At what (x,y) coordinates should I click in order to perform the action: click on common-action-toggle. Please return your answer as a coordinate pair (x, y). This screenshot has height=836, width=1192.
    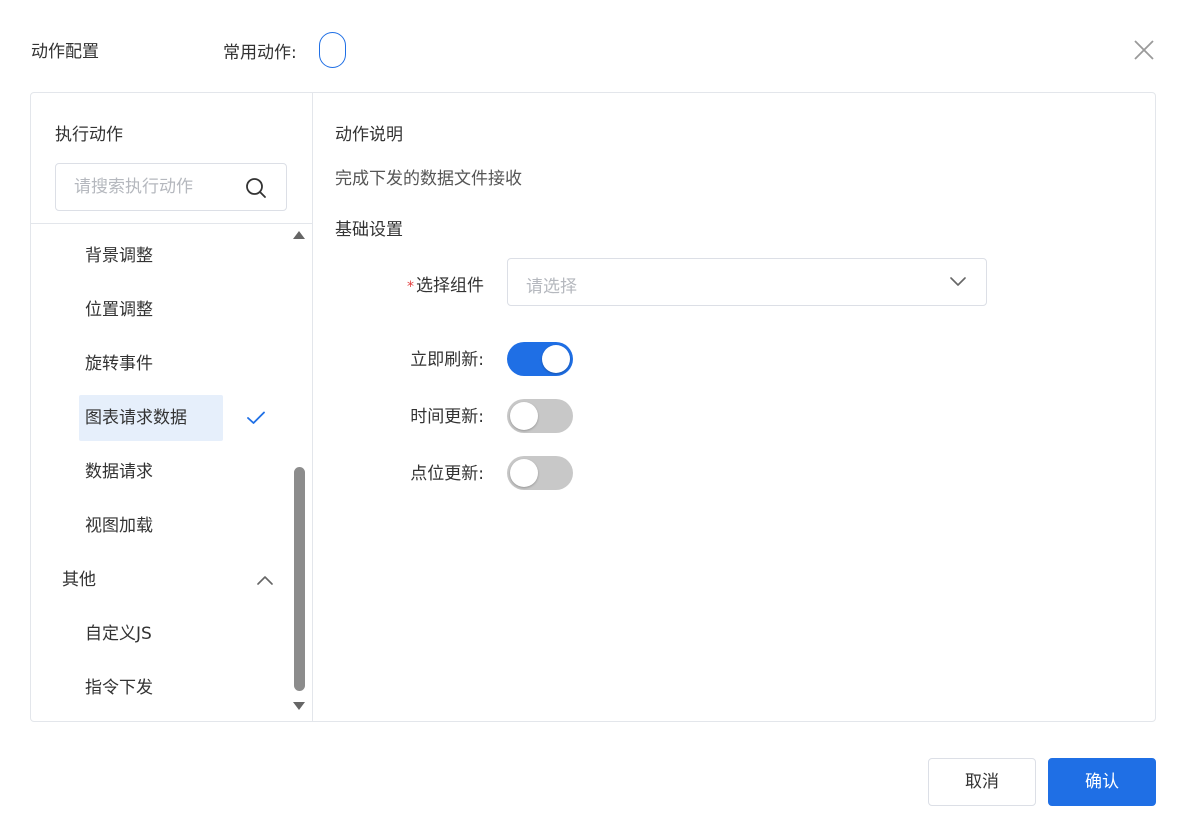
    Looking at the image, I should click on (332, 50).